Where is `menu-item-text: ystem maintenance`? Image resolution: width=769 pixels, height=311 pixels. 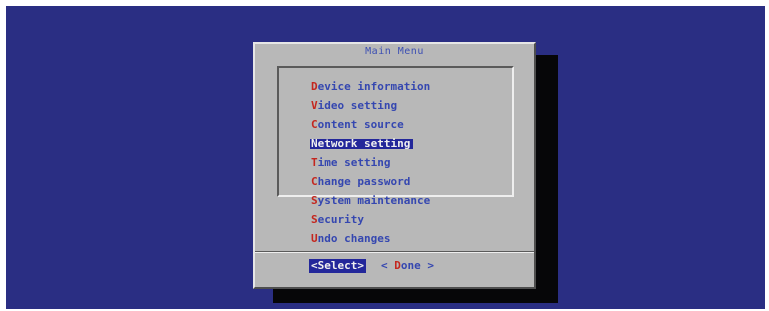 menu-item-text: ystem maintenance is located at coordinates (374, 200).